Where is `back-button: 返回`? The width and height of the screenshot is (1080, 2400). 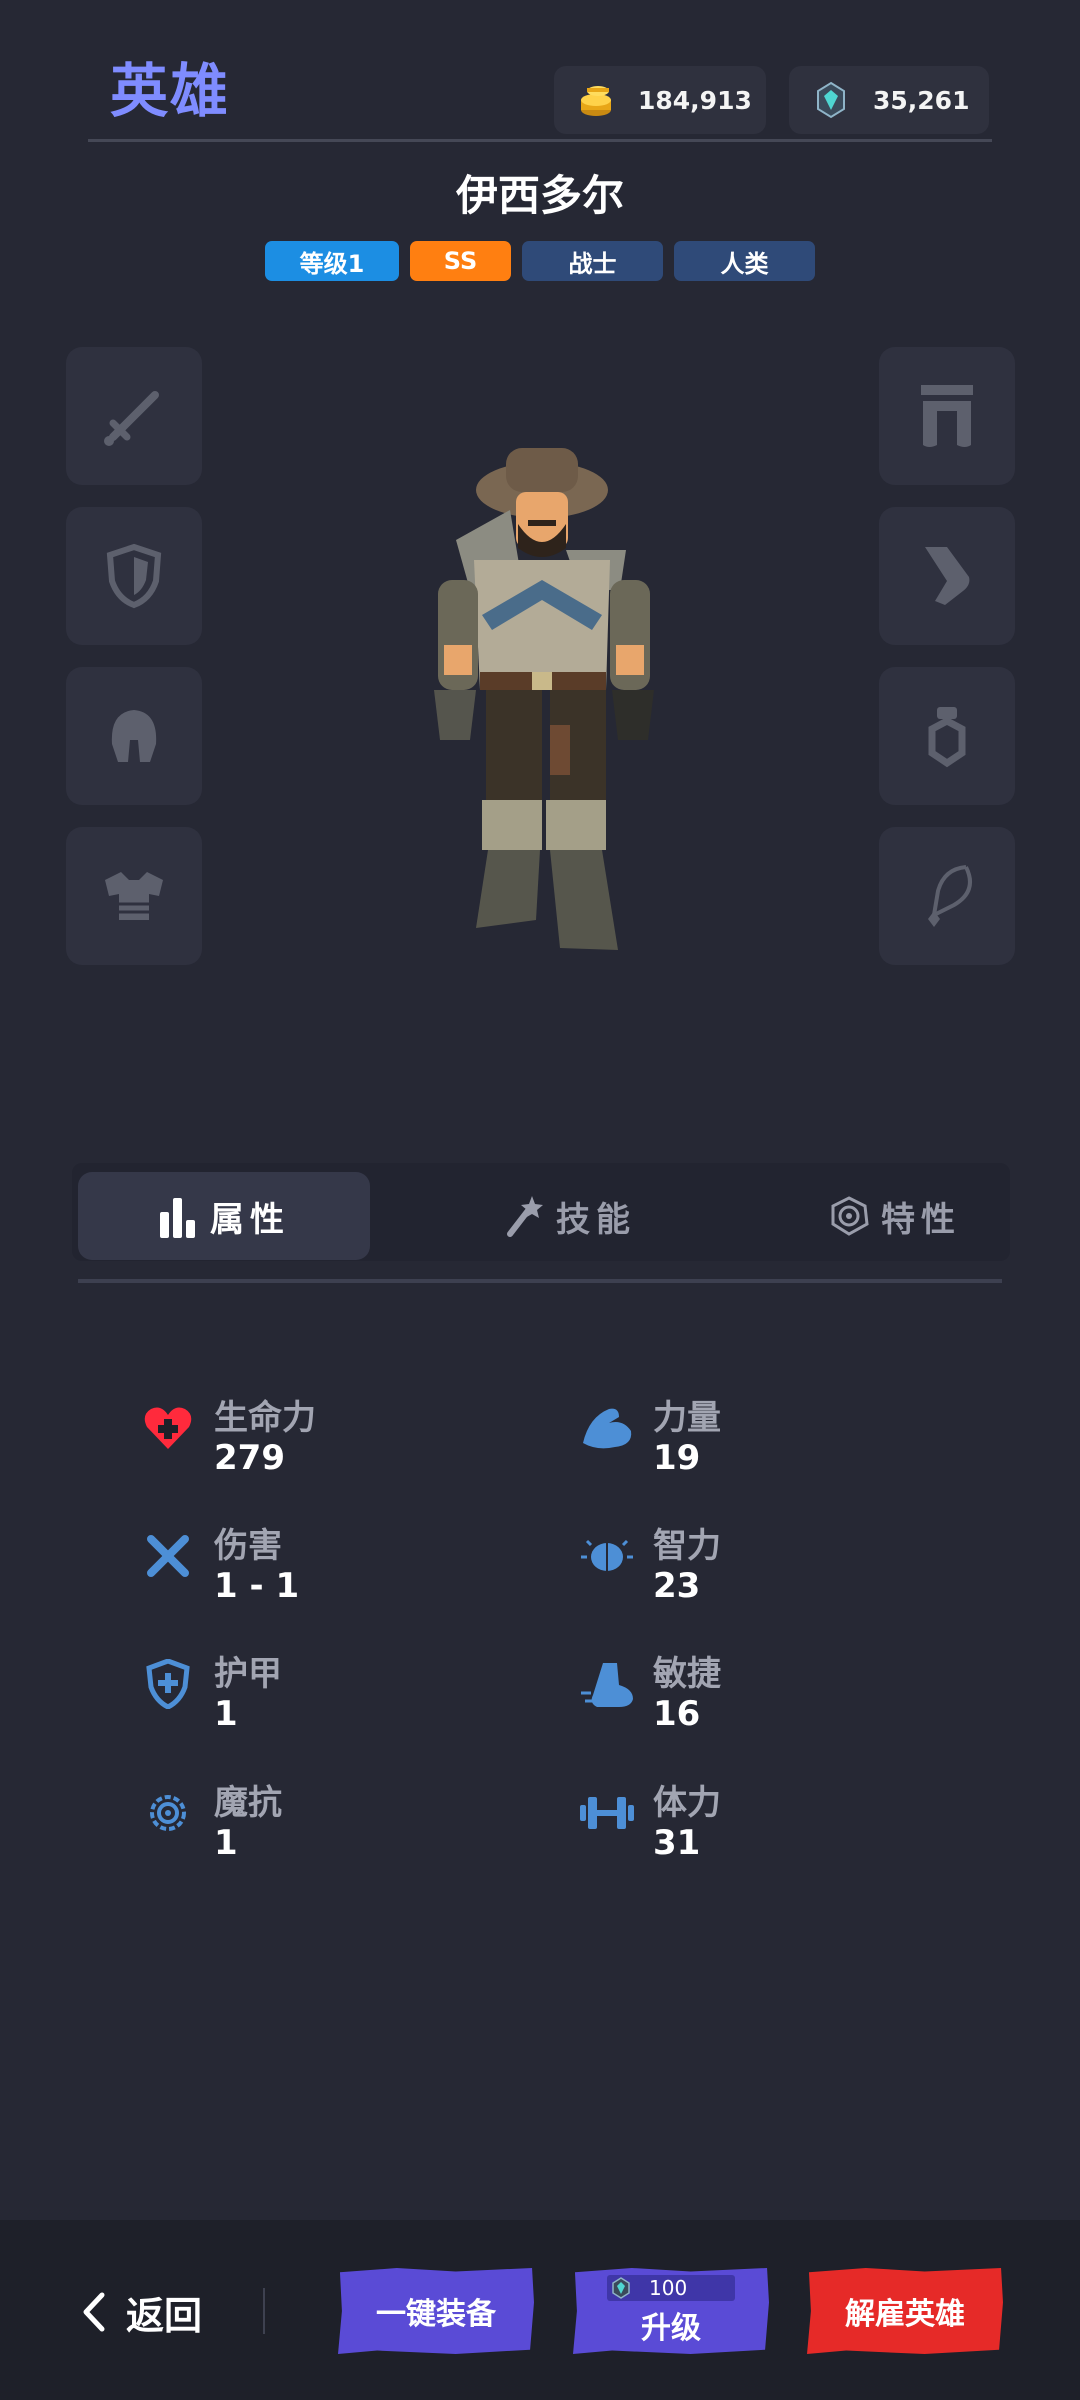 back-button: 返回 is located at coordinates (140, 2312).